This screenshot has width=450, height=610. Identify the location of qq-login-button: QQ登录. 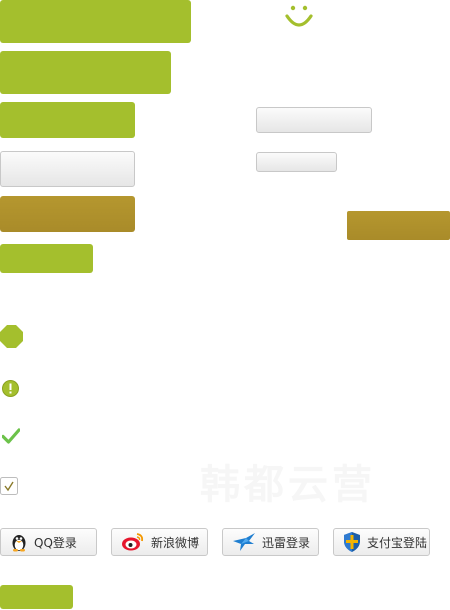
(48, 542).